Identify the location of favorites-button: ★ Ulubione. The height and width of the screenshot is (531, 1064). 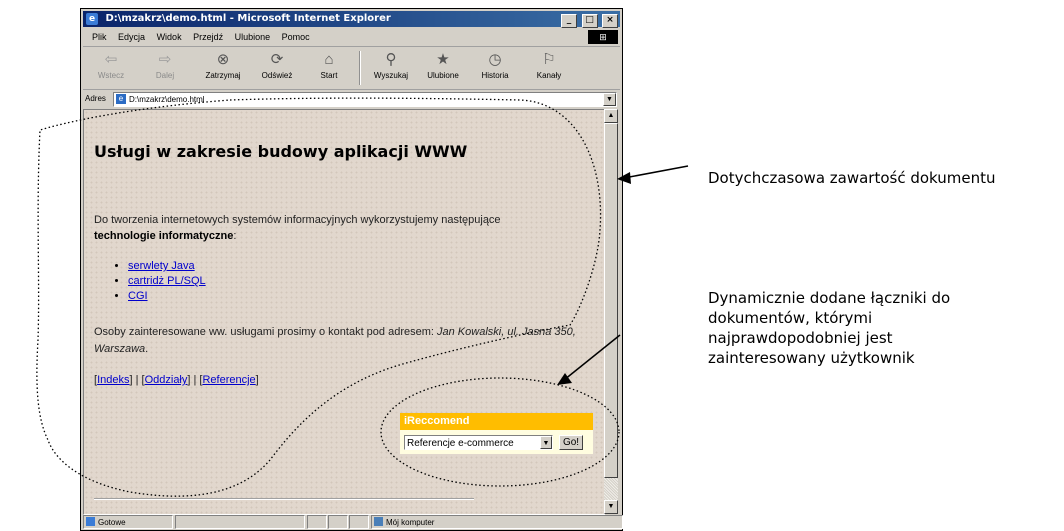
(443, 68).